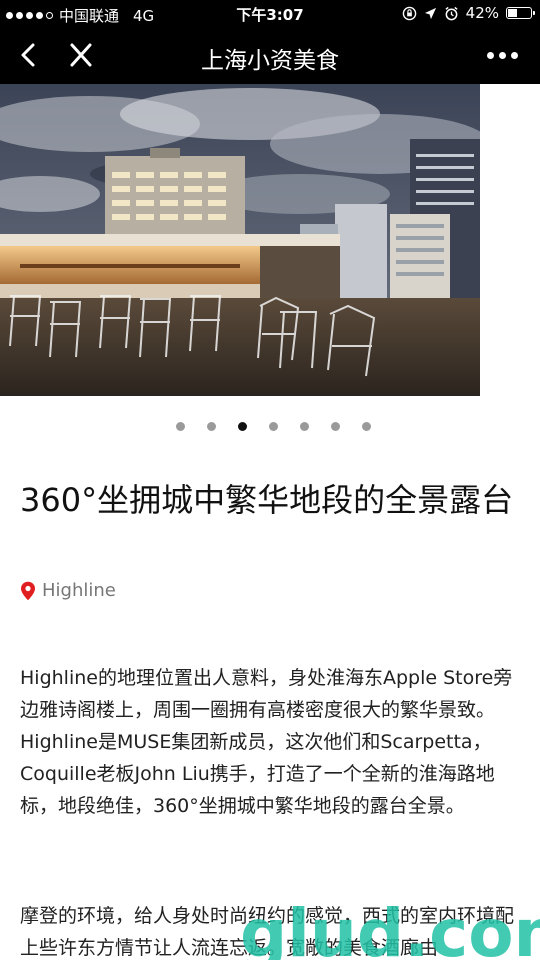 Image resolution: width=540 pixels, height=964 pixels. What do you see at coordinates (270, 14) in the screenshot?
I see `status-bar: 中国联通 4G 下午3:07 42%` at bounding box center [270, 14].